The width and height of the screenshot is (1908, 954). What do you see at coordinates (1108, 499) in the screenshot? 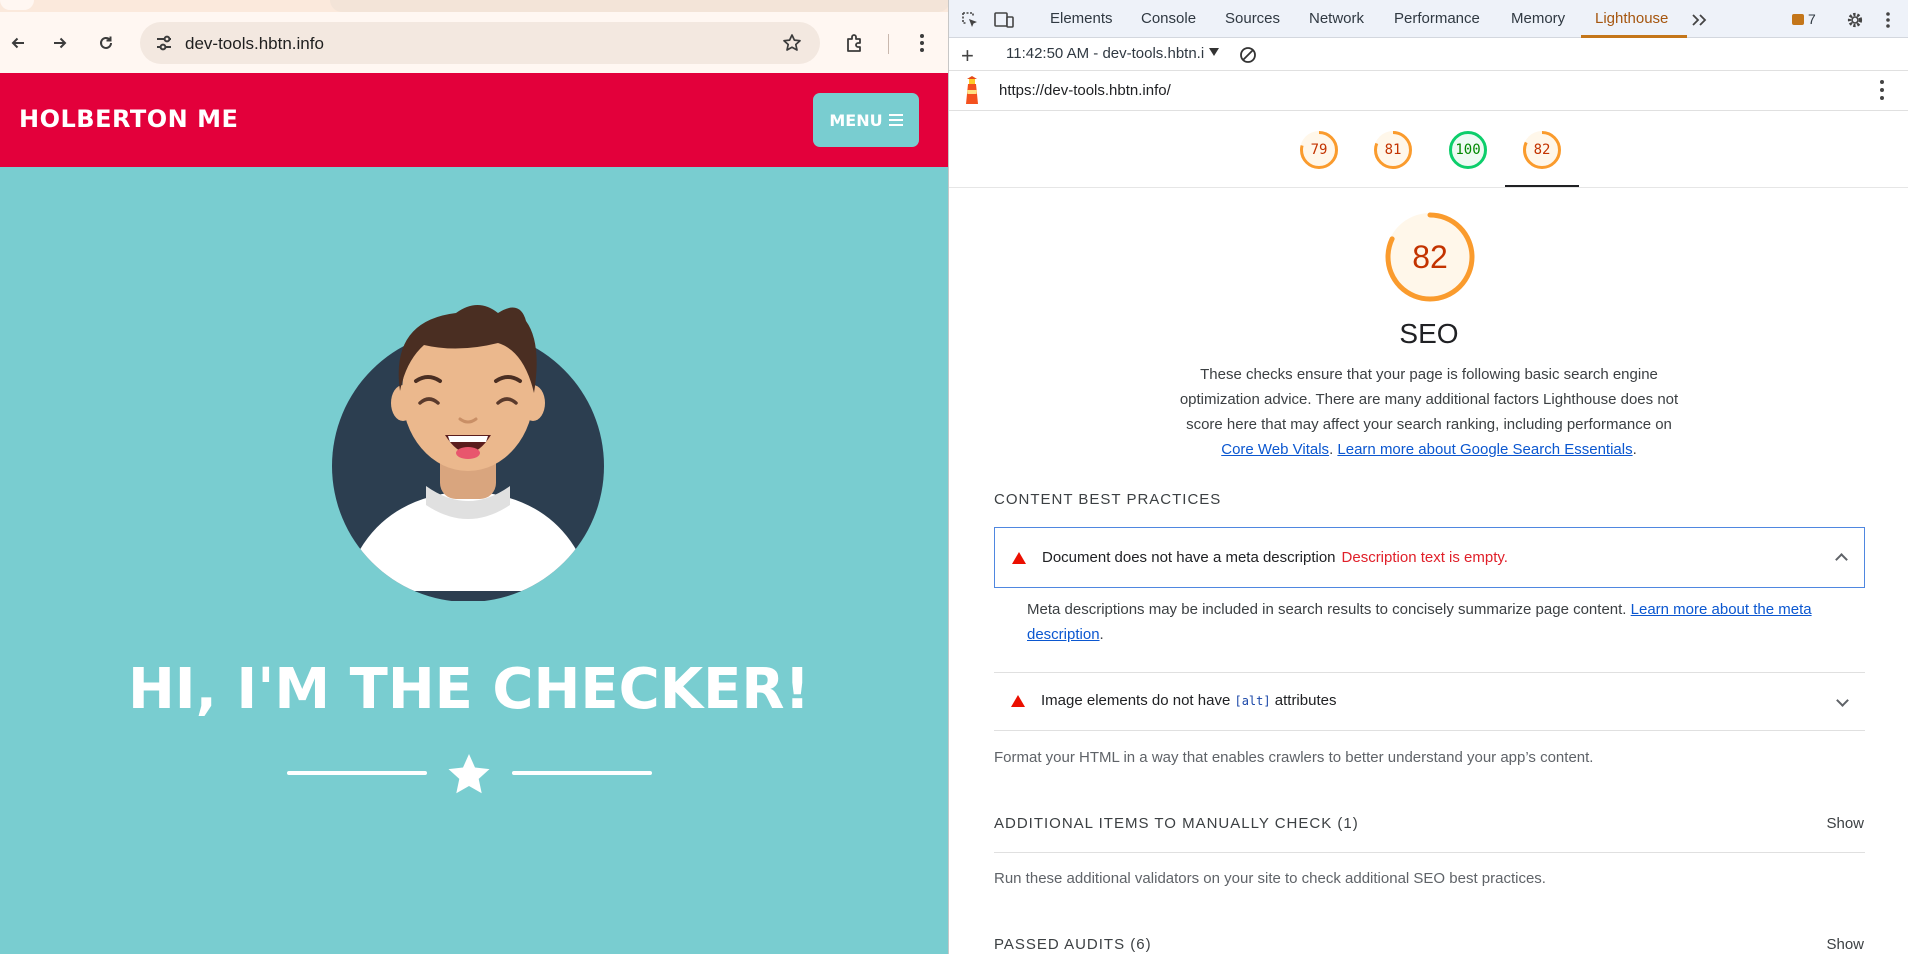
I see `group-content-best-practices: CONTENT BEST PRACTICES` at bounding box center [1108, 499].